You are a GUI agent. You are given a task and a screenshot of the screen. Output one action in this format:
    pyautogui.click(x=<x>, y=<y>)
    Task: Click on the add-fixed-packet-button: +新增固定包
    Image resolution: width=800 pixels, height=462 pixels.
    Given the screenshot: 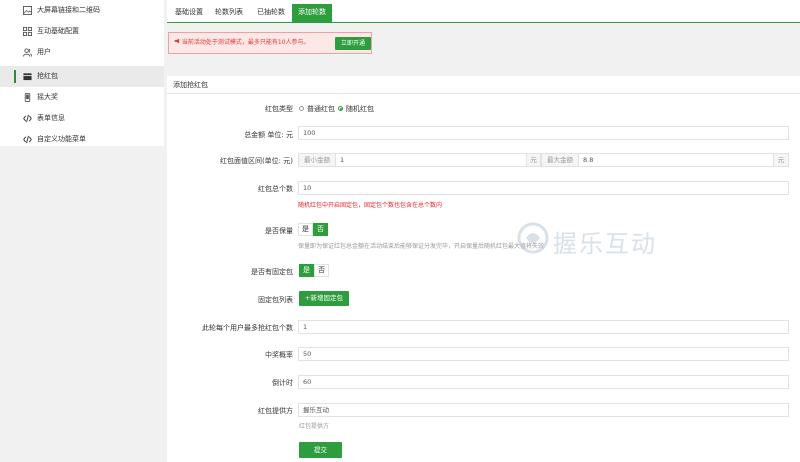 What is the action you would take?
    pyautogui.click(x=324, y=298)
    